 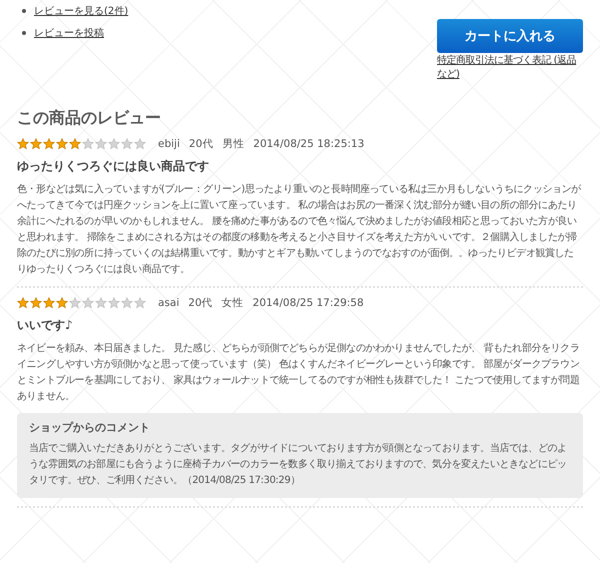 What do you see at coordinates (45, 325) in the screenshot?
I see `review-title: いいです♪` at bounding box center [45, 325].